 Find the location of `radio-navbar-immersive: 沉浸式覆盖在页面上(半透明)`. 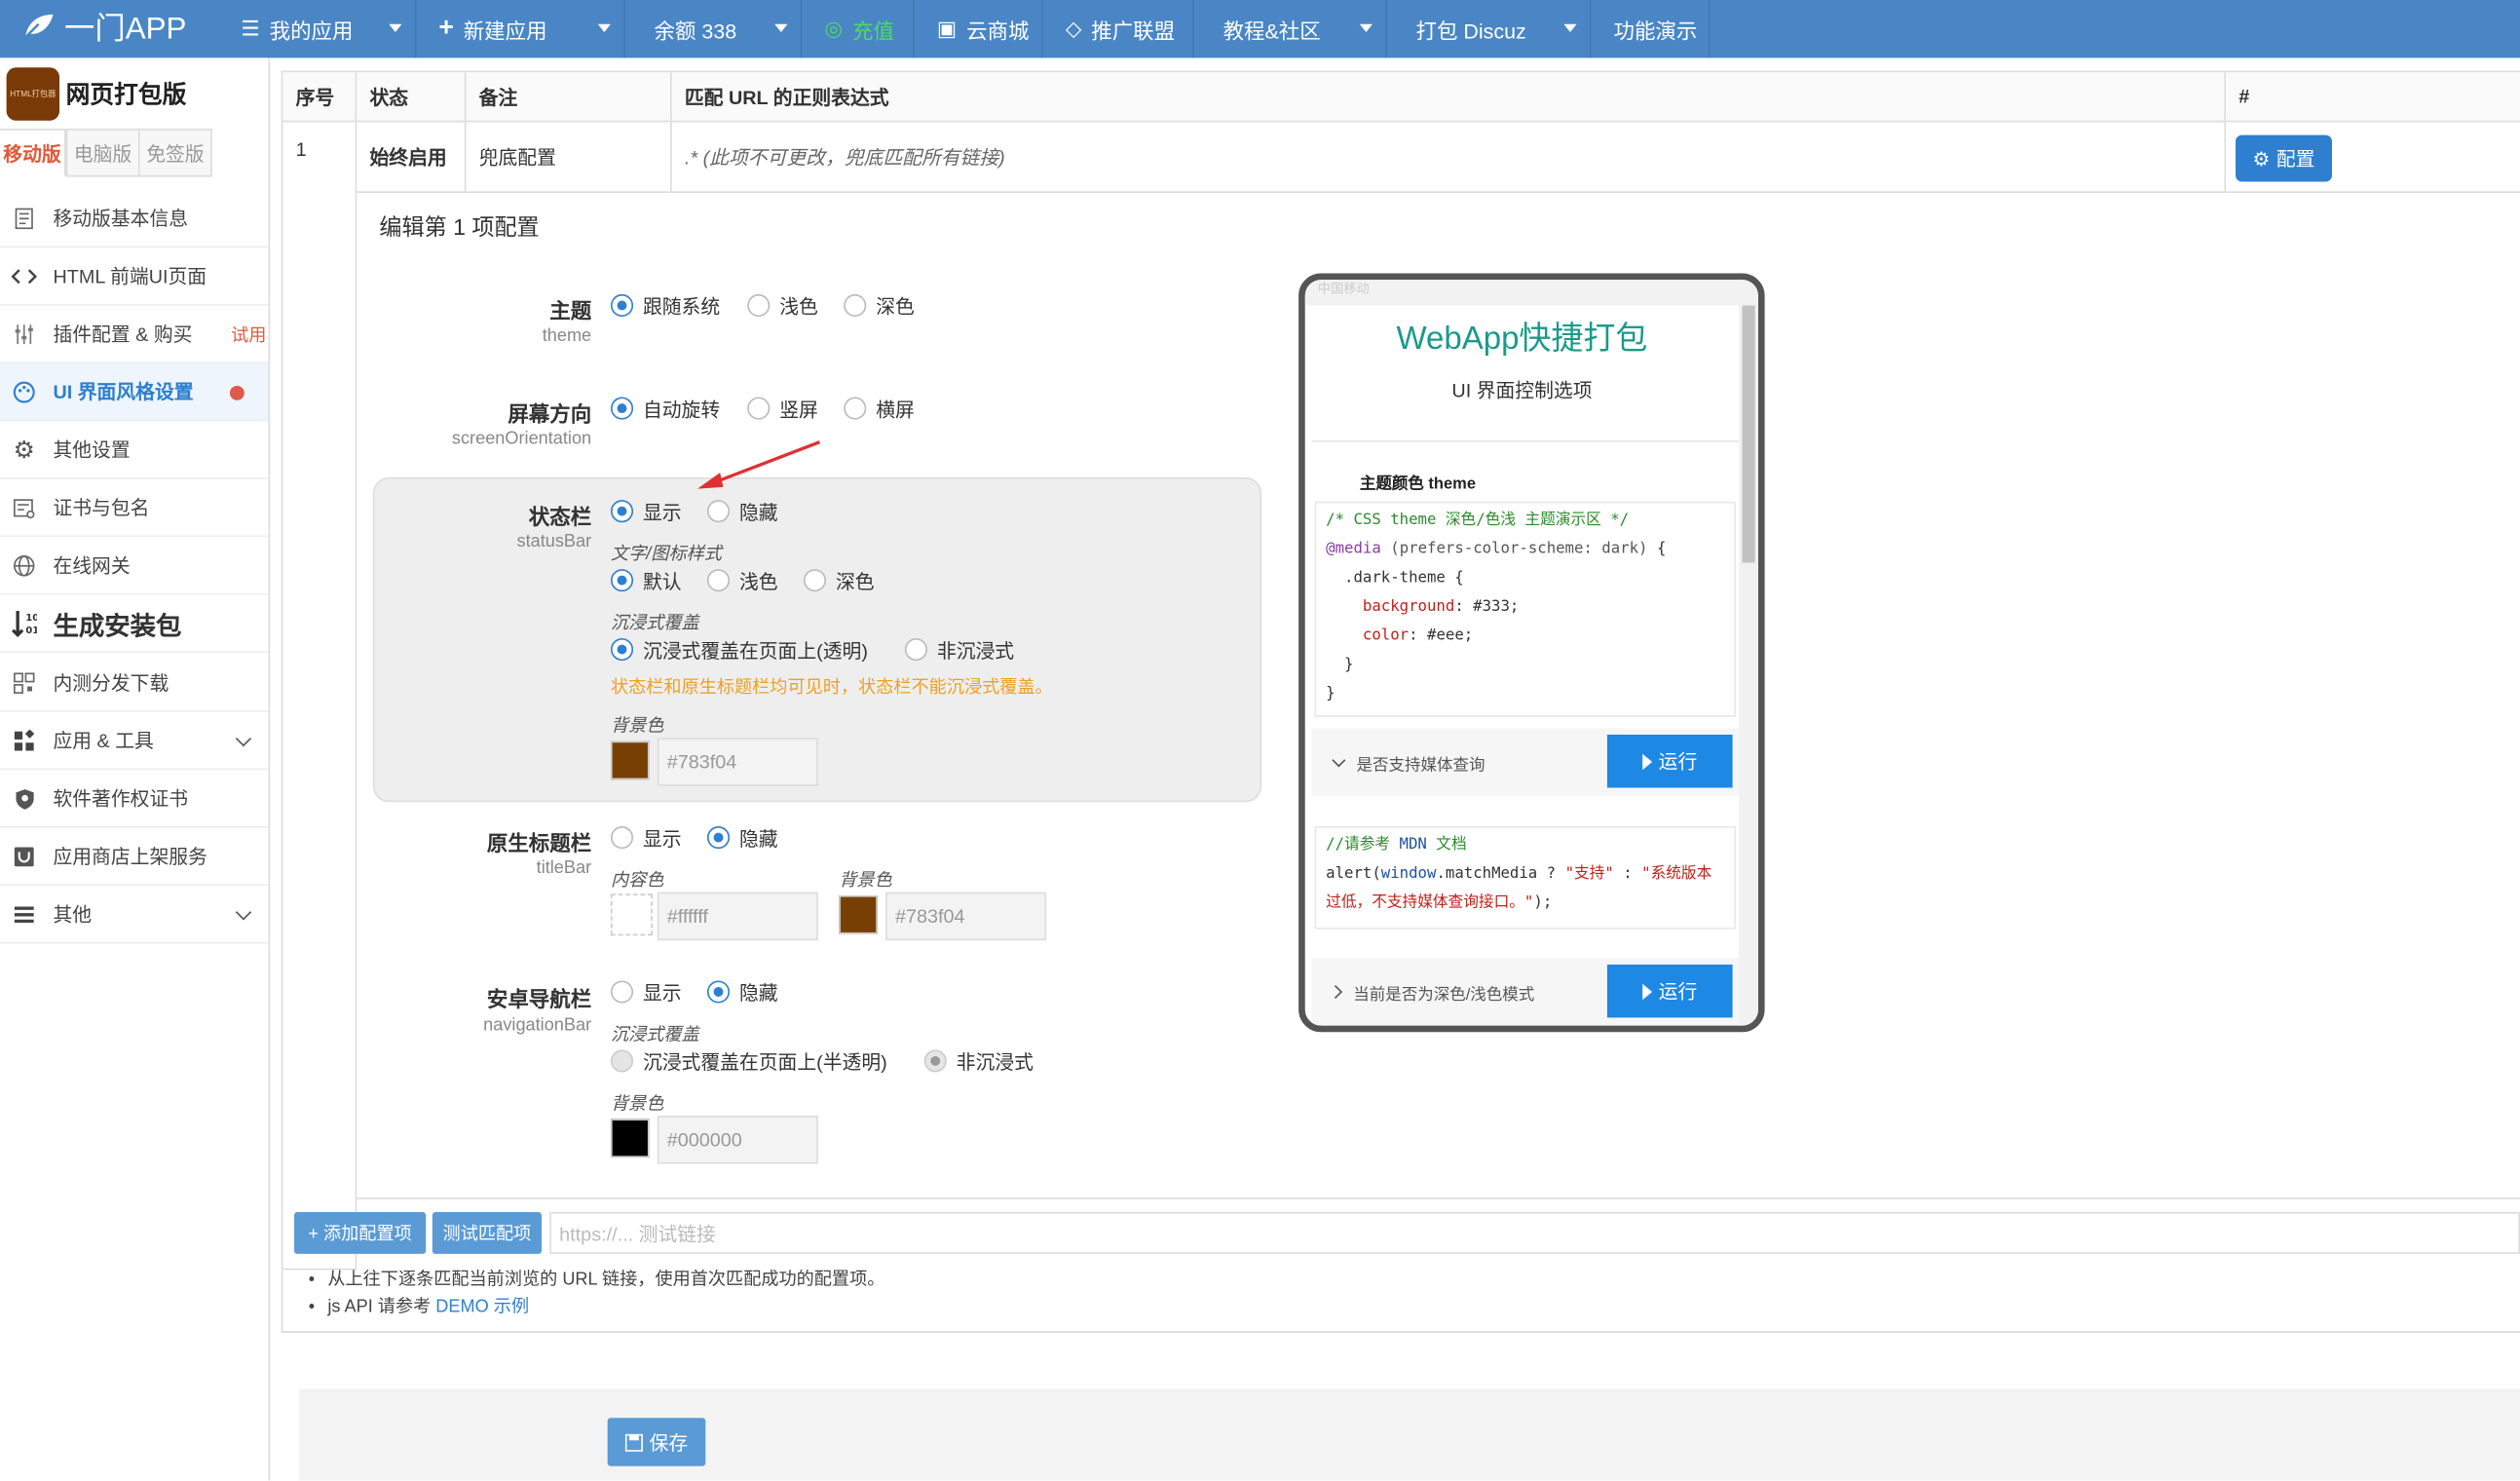

radio-navbar-immersive: 沉浸式覆盖在页面上(半透明) is located at coordinates (748, 1061).